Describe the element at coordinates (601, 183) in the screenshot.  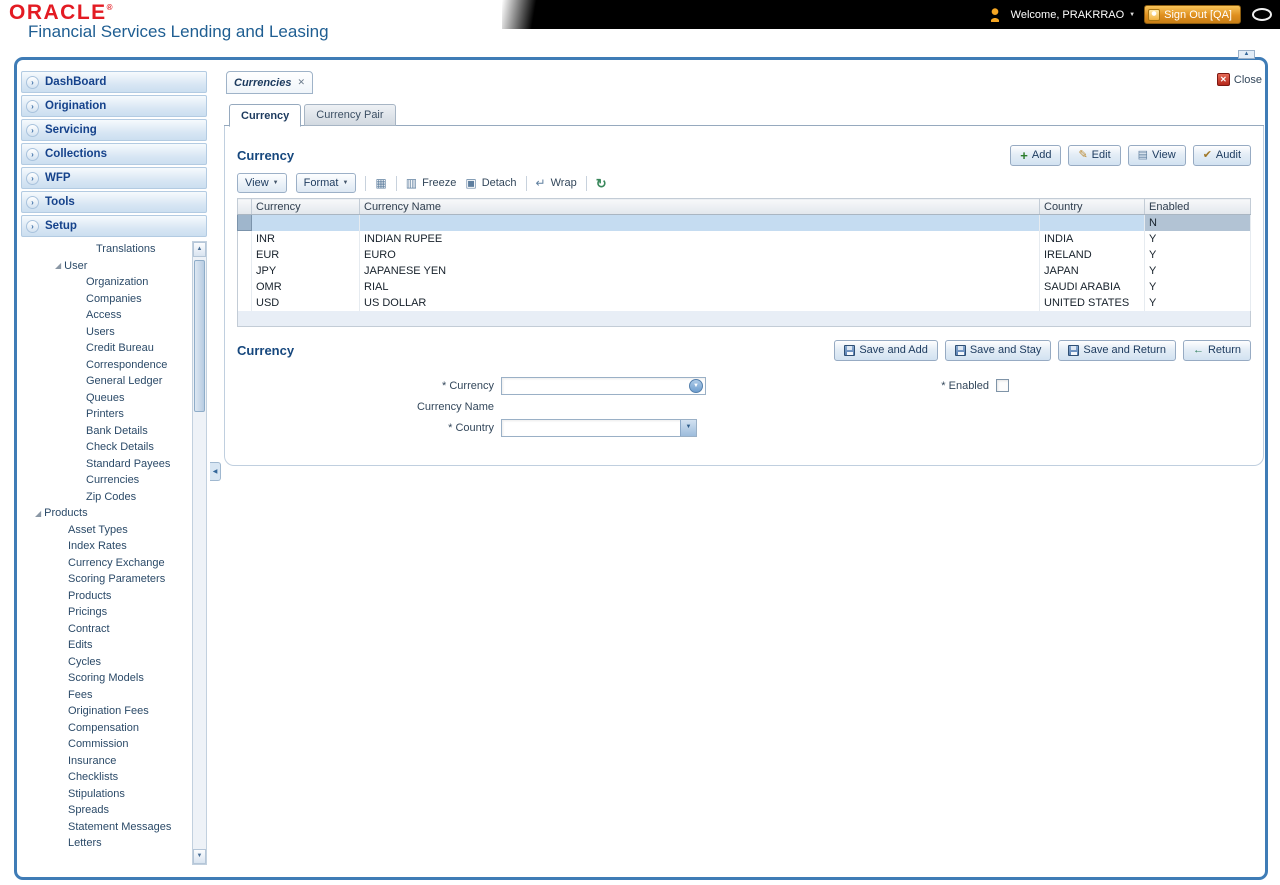
I see `refresh-button: ↻` at that location.